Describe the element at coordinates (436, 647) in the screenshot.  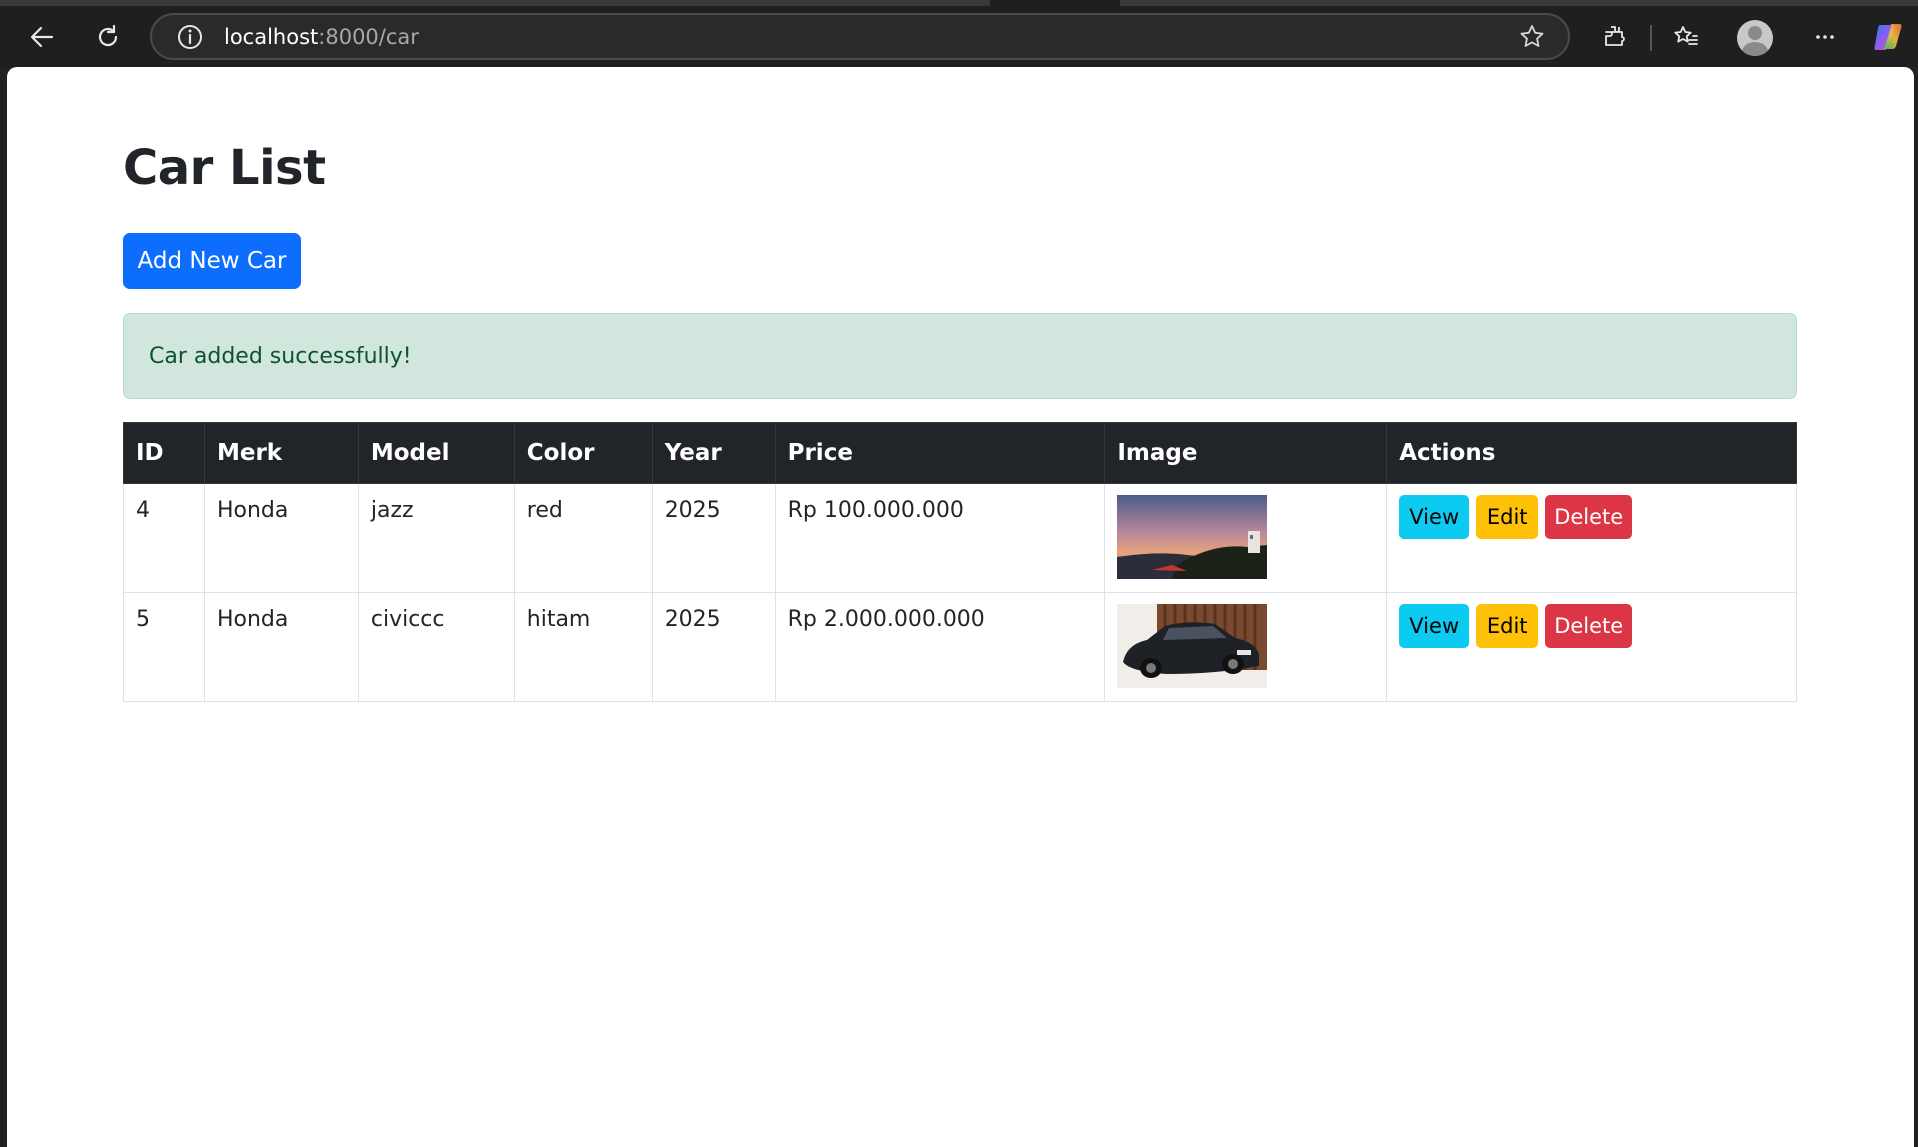
I see `cell-model: civiccc` at that location.